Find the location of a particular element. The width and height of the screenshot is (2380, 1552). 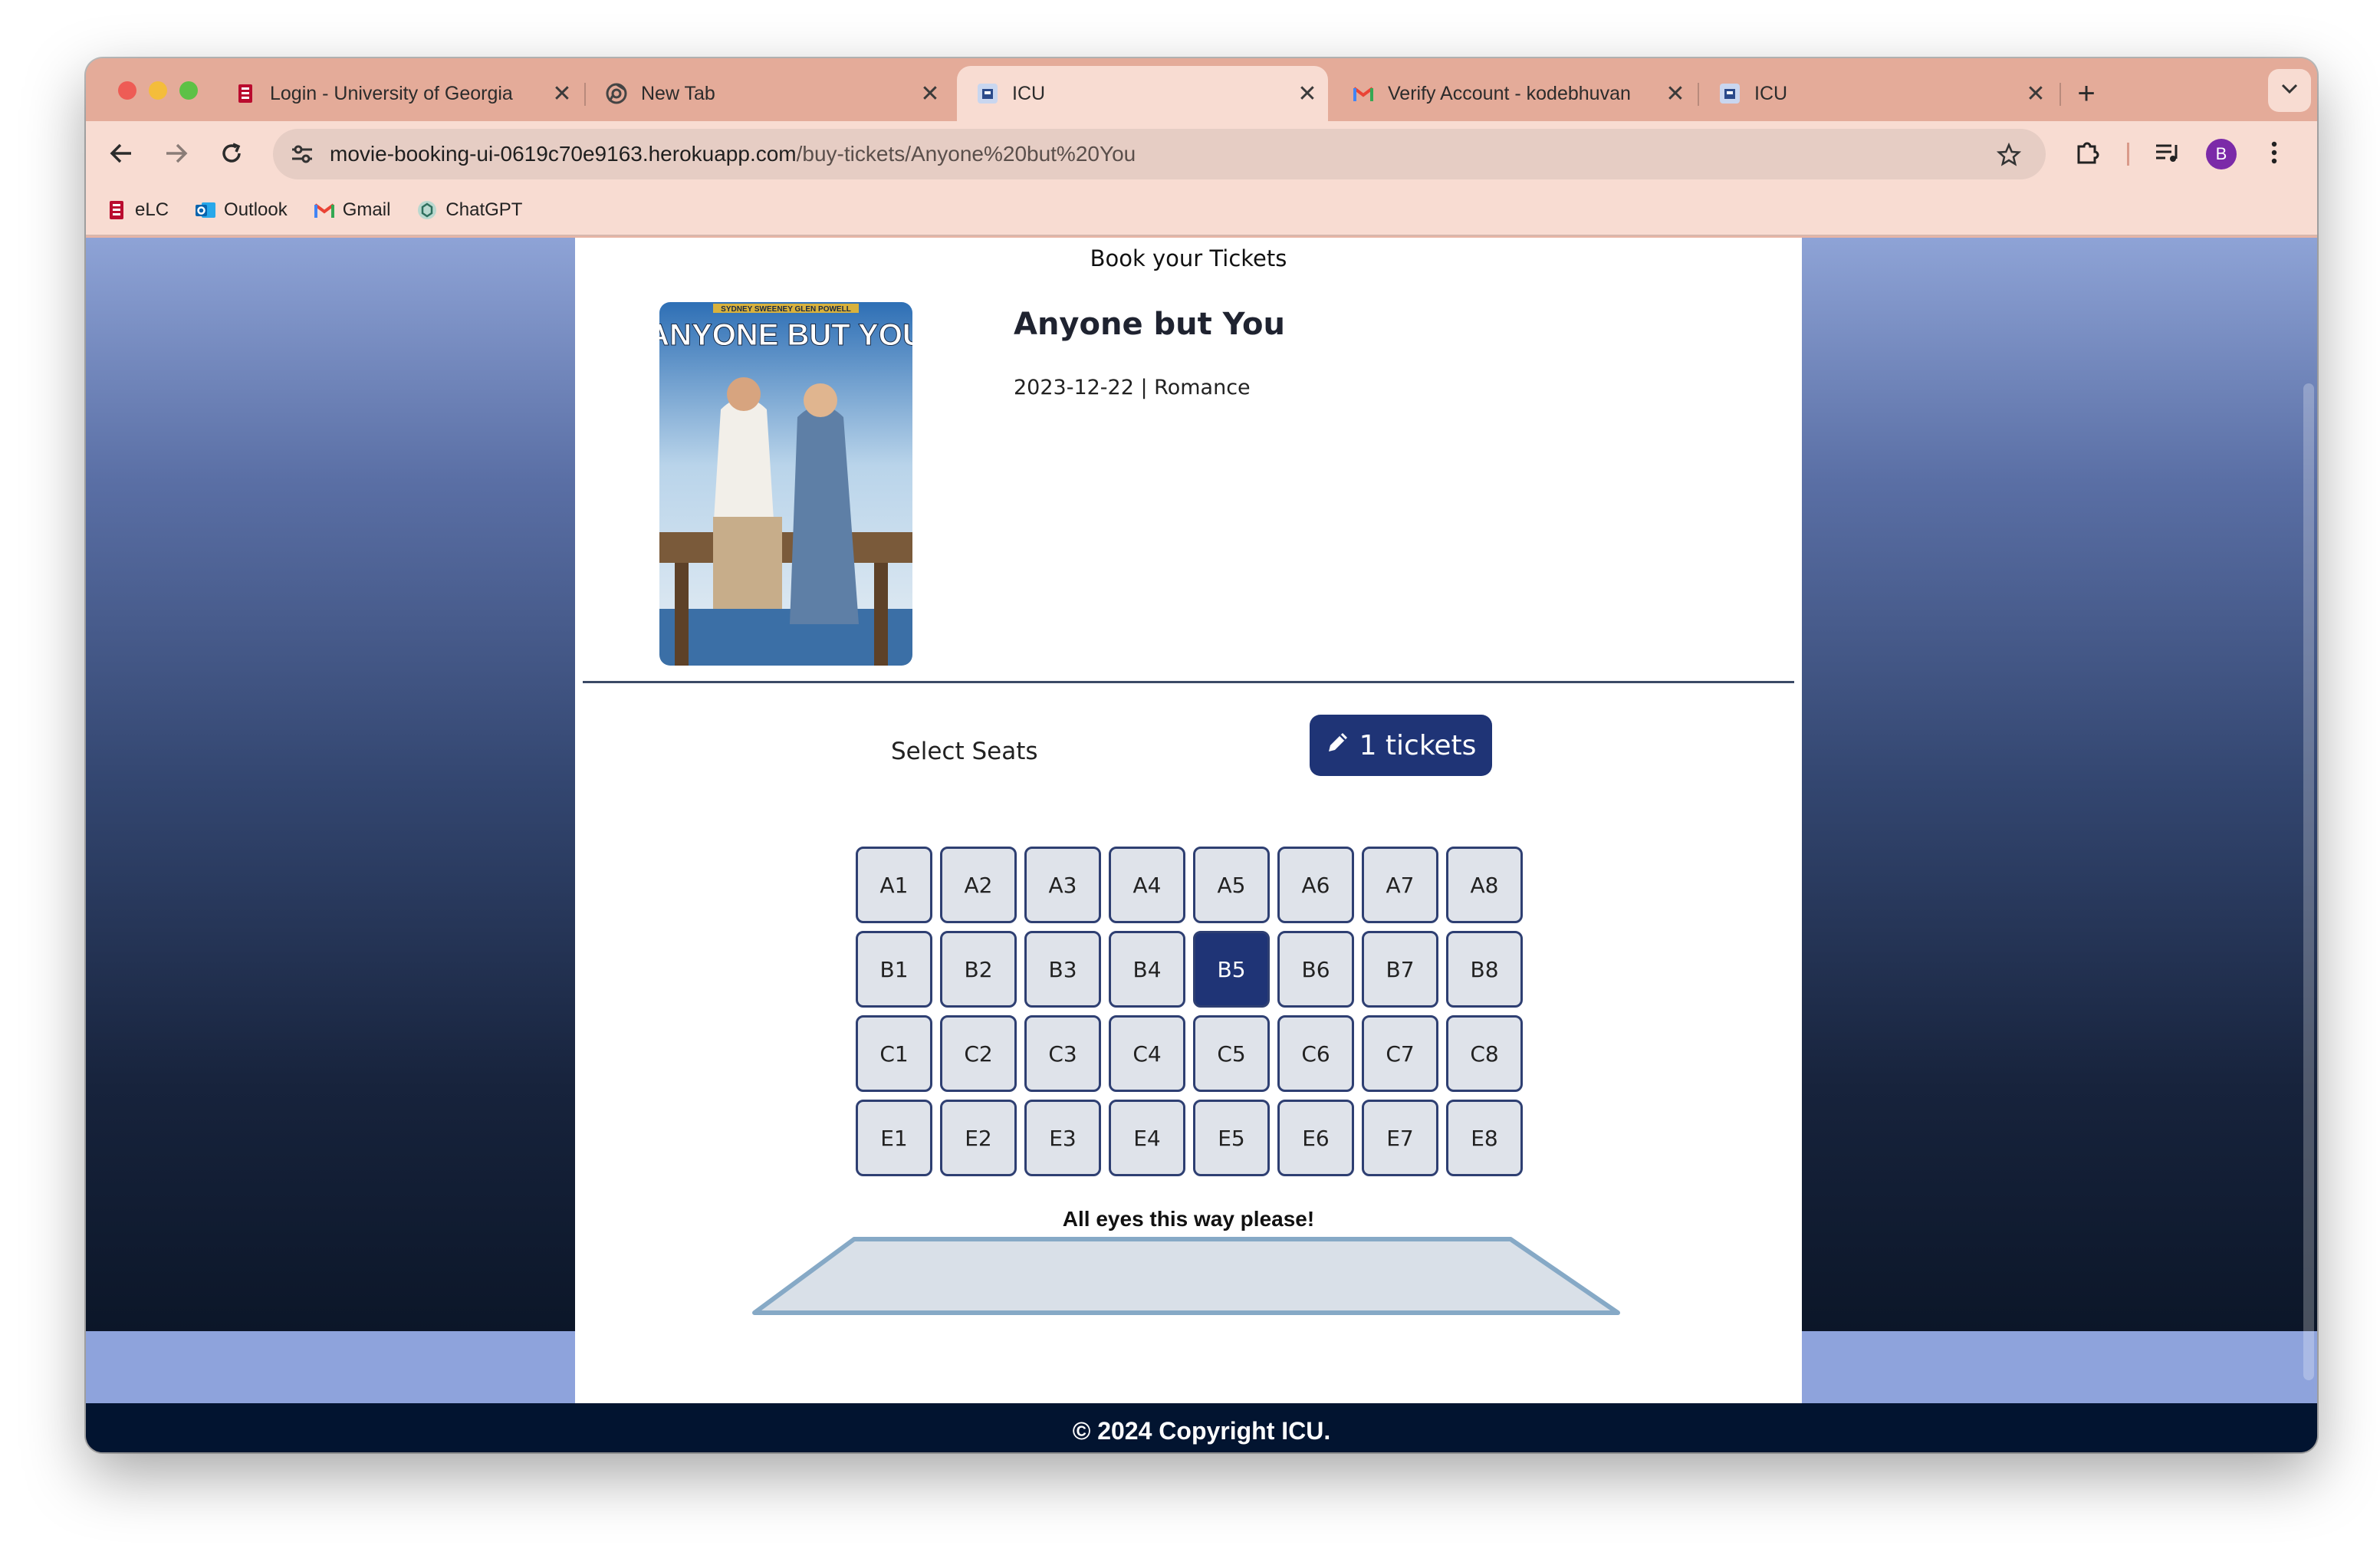

bookmark-label: ChatGPT is located at coordinates (484, 209).